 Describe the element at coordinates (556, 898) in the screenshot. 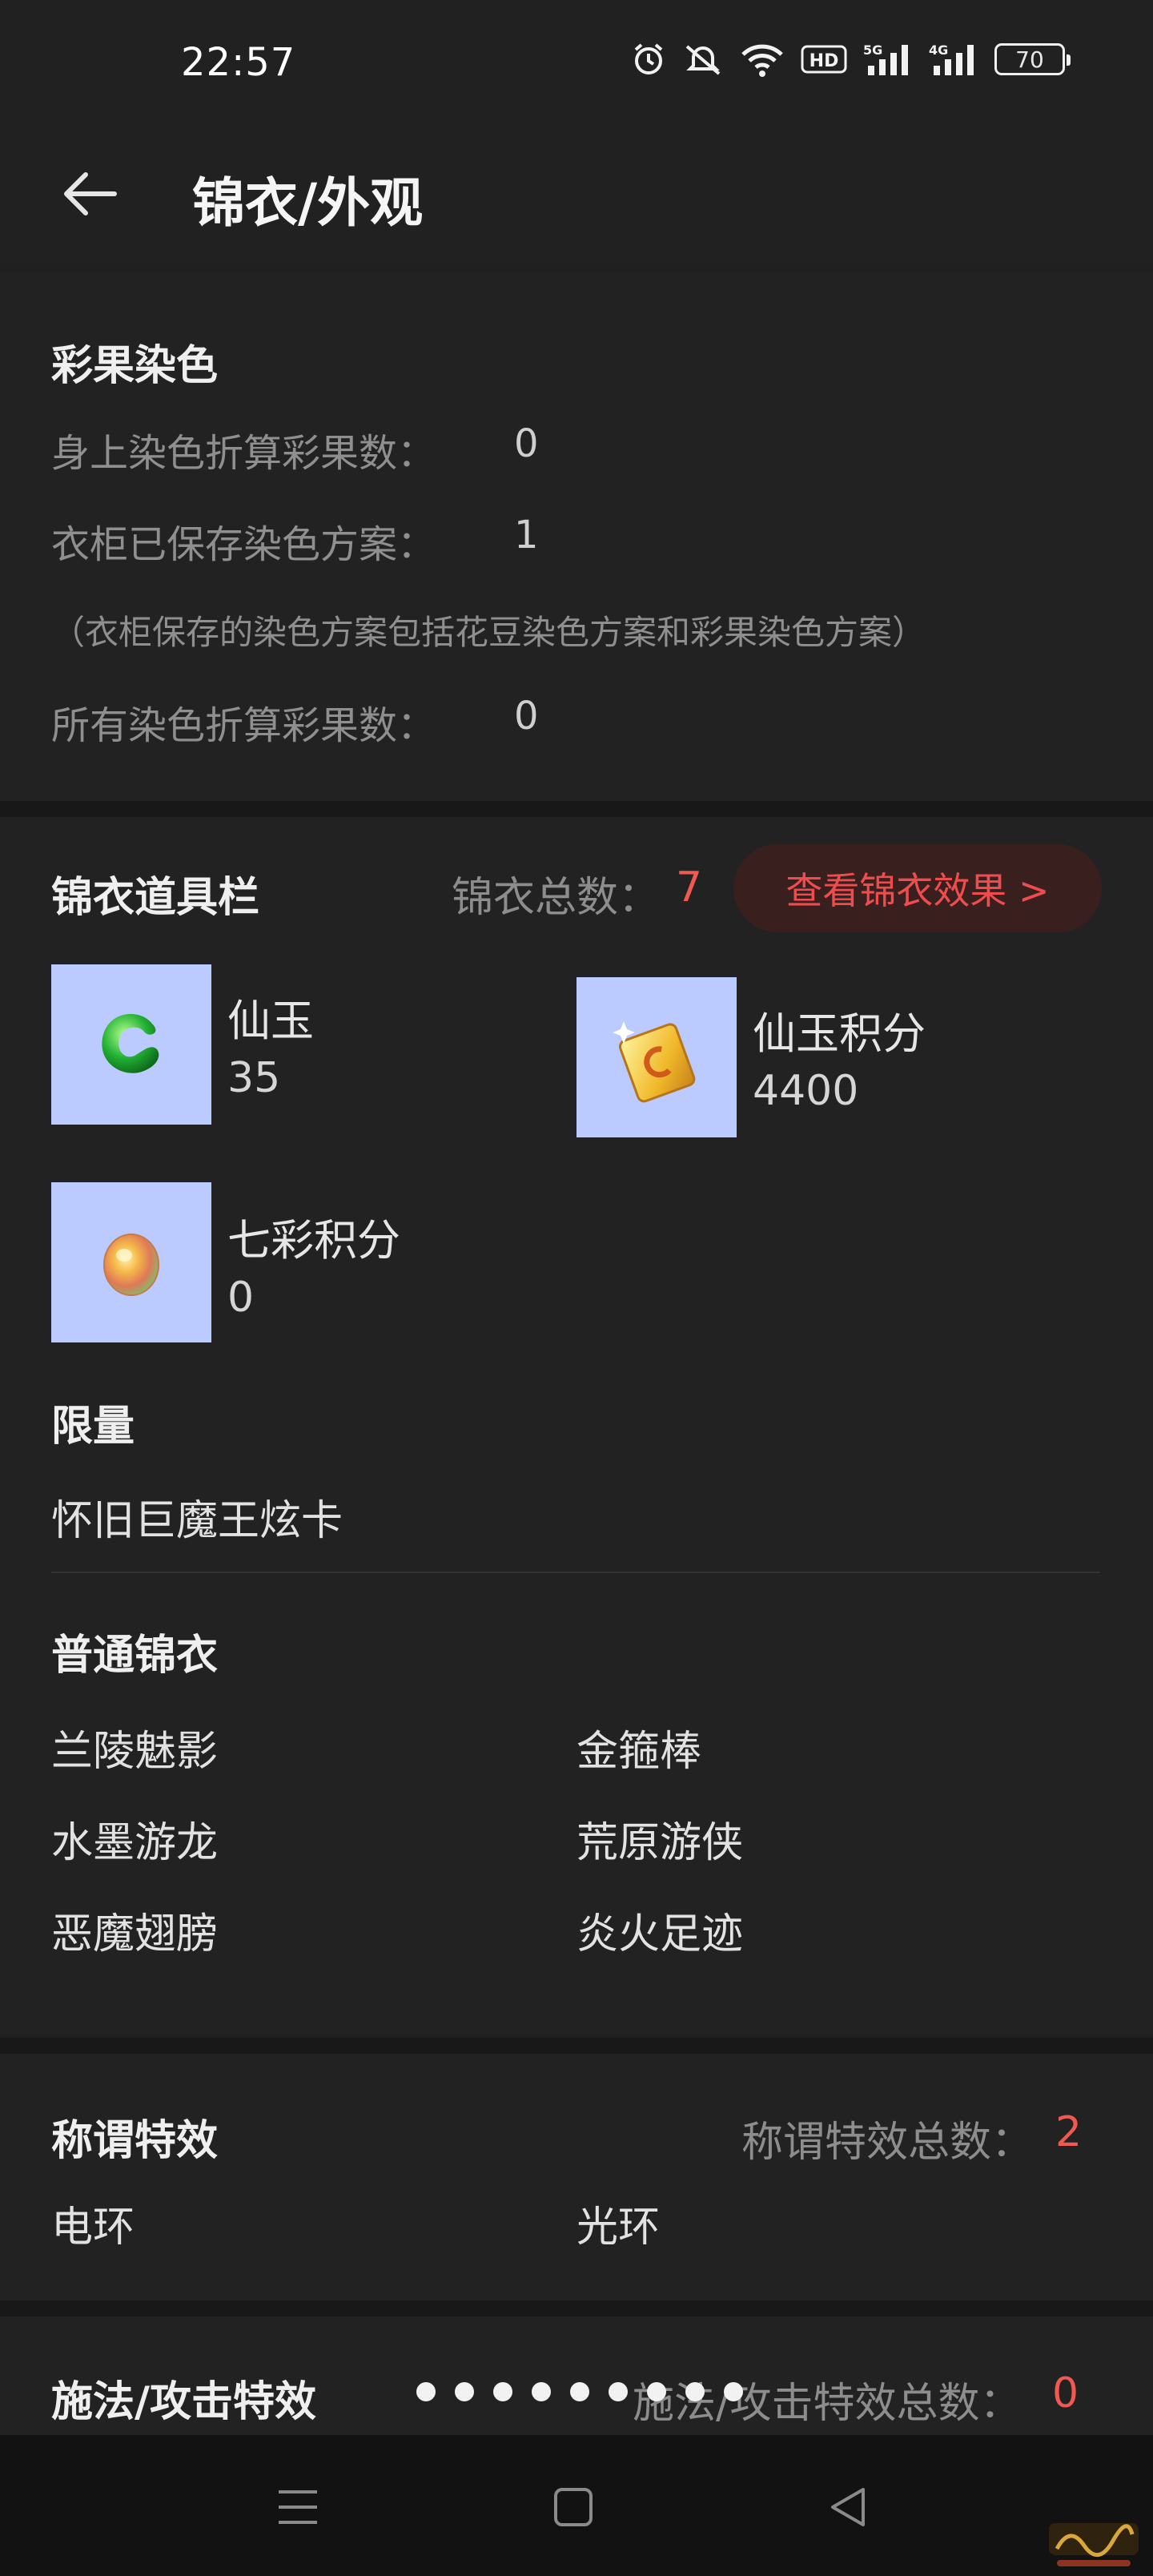

I see `items-total-label: 锦衣总数：` at that location.